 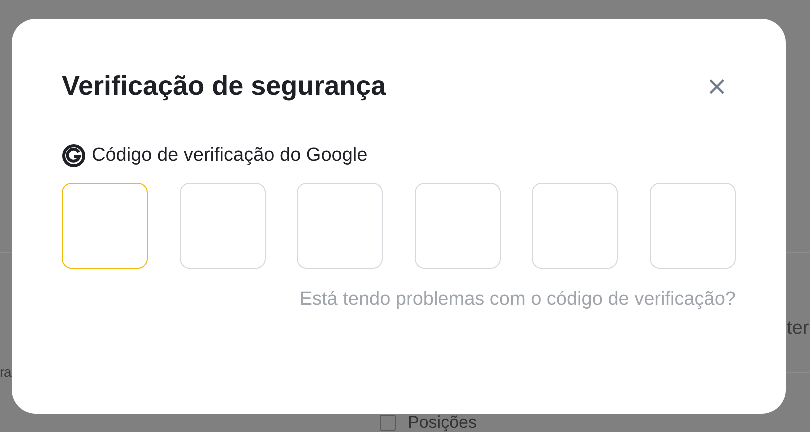 What do you see at coordinates (717, 87) in the screenshot?
I see `close-button: ×` at bounding box center [717, 87].